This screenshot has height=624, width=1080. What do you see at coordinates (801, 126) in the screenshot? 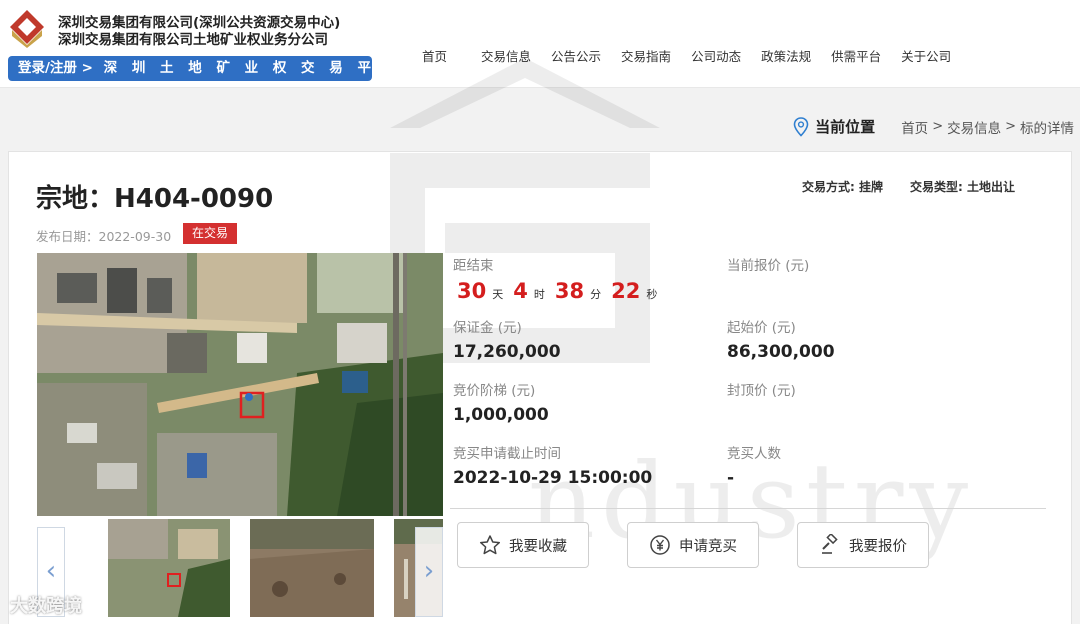
I see `location-pin-icon` at bounding box center [801, 126].